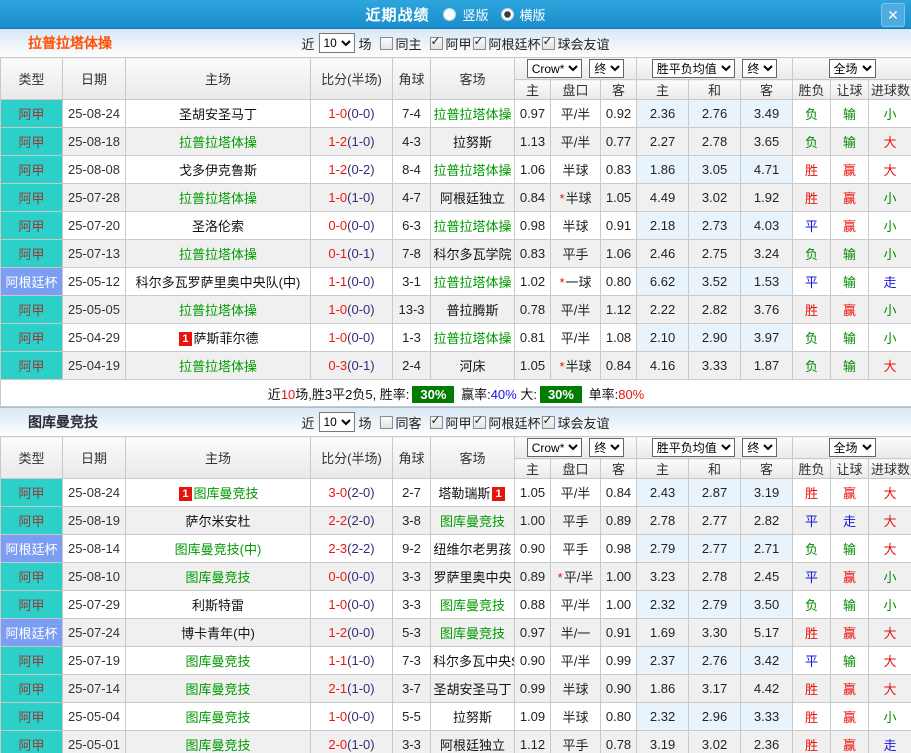 This screenshot has height=753, width=911. What do you see at coordinates (532, 688) in the screenshot?
I see `odds-home-cell: 0.99` at bounding box center [532, 688].